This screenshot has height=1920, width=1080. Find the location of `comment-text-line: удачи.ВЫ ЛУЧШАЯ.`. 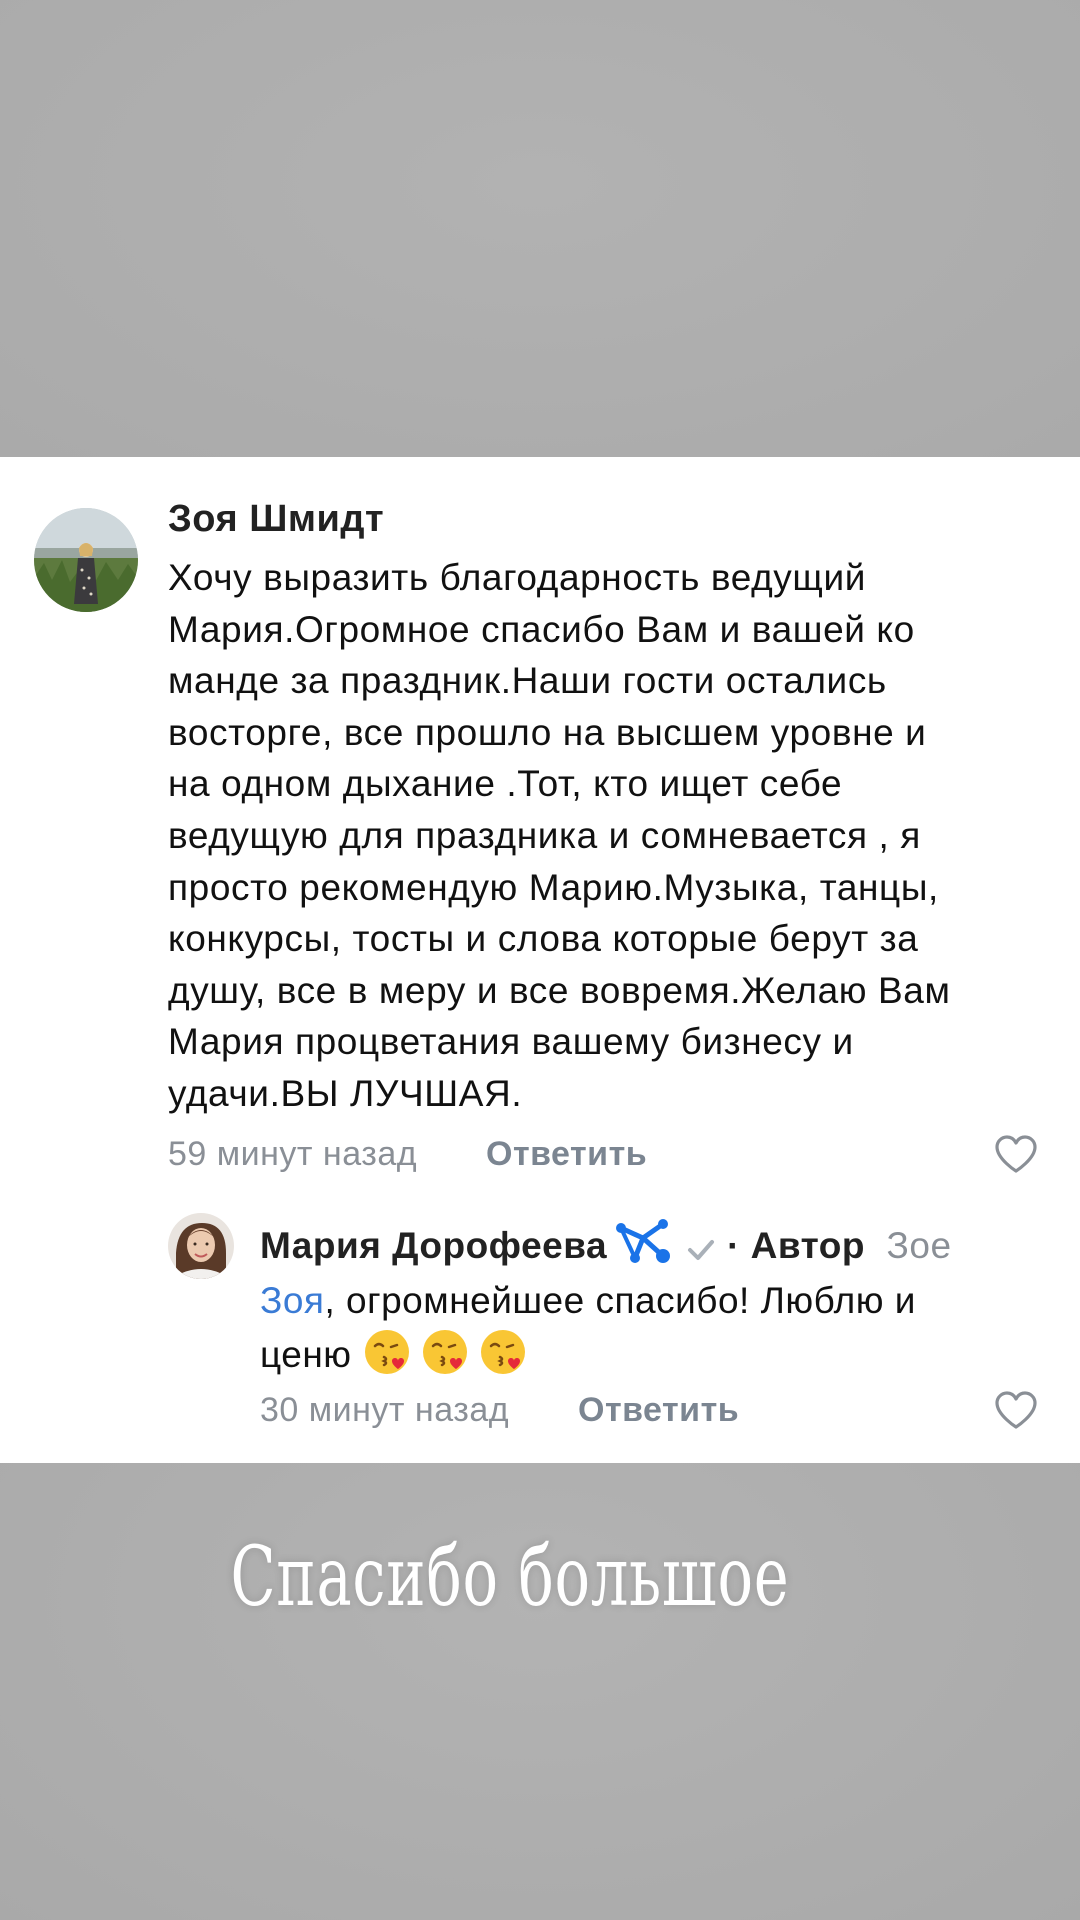

comment-text-line: удачи.ВЫ ЛУЧШАЯ. is located at coordinates (345, 1093).